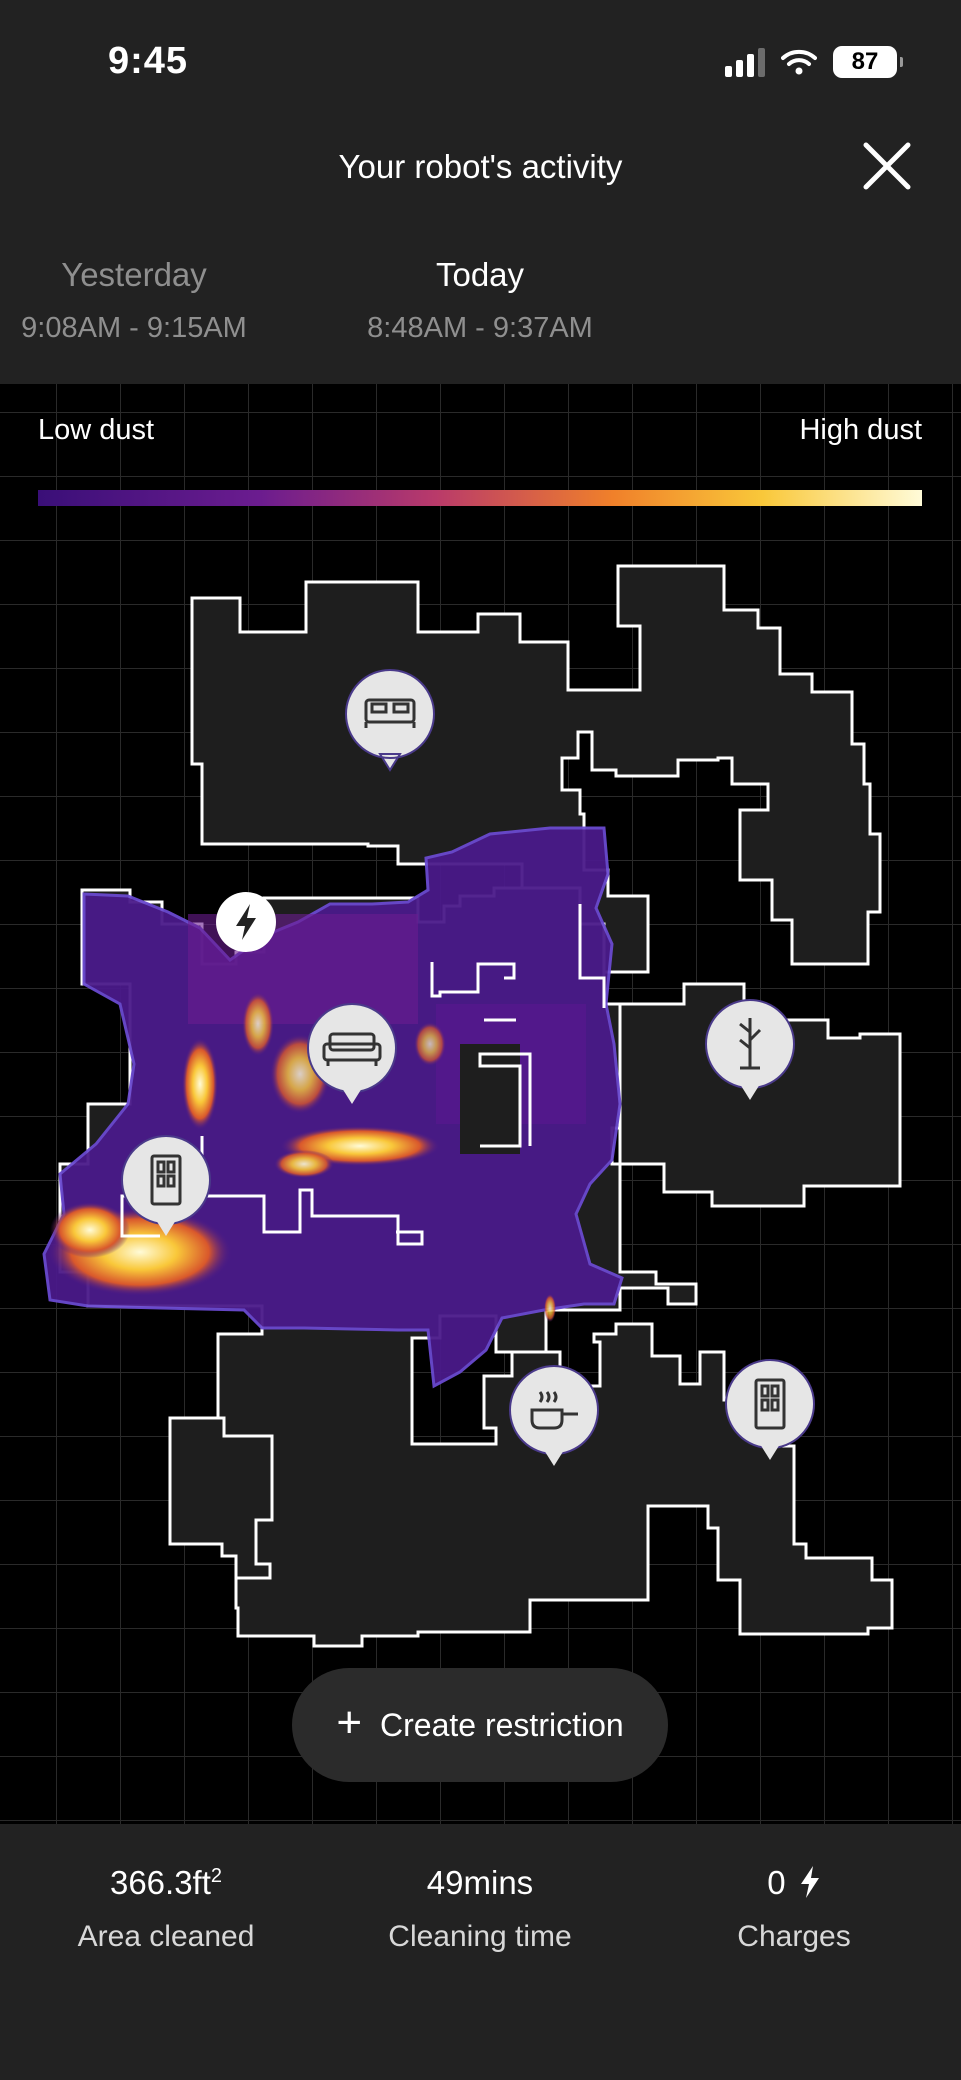 This screenshot has height=2080, width=961. What do you see at coordinates (745, 62) in the screenshot?
I see `signal-icon` at bounding box center [745, 62].